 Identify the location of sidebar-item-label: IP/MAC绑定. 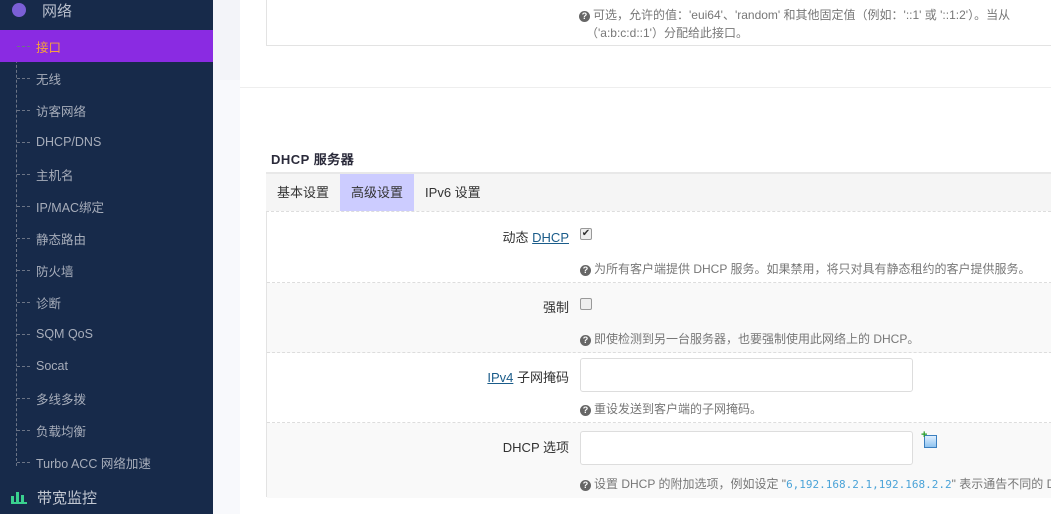
(70, 207).